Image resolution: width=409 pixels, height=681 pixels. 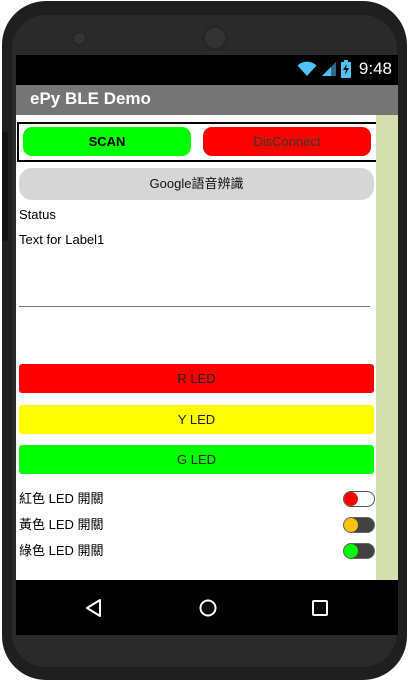 What do you see at coordinates (107, 141) in the screenshot?
I see `scan-button: SCAN` at bounding box center [107, 141].